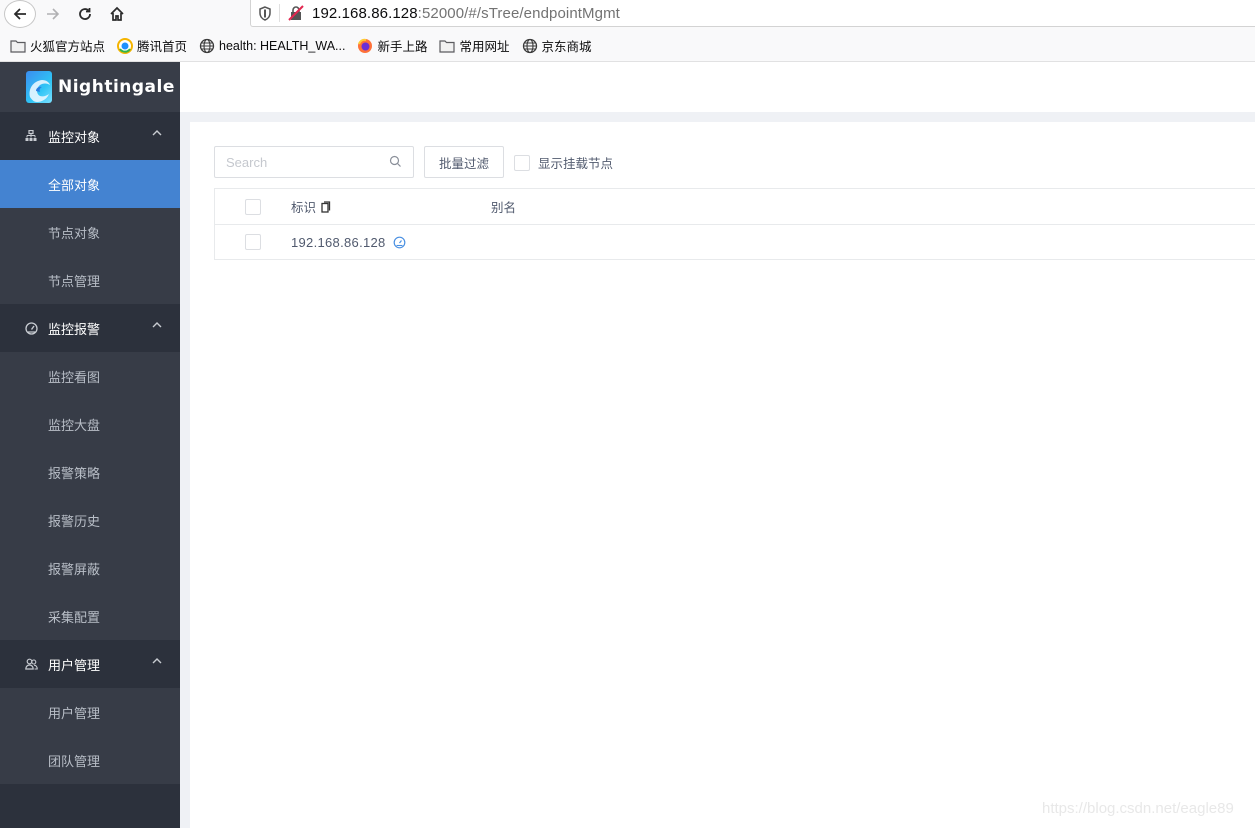  Describe the element at coordinates (396, 162) in the screenshot. I see `search-icon` at that location.